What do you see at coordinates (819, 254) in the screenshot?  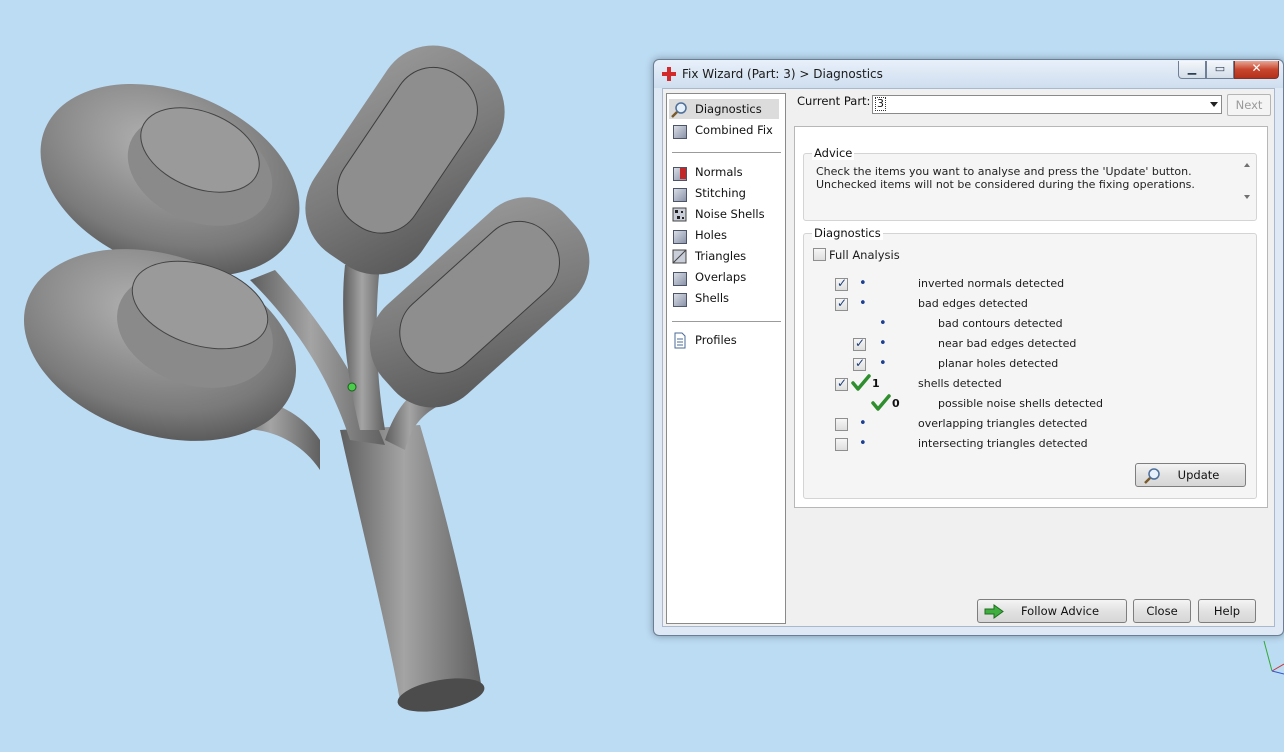 I see `full-analysis-checkbox` at bounding box center [819, 254].